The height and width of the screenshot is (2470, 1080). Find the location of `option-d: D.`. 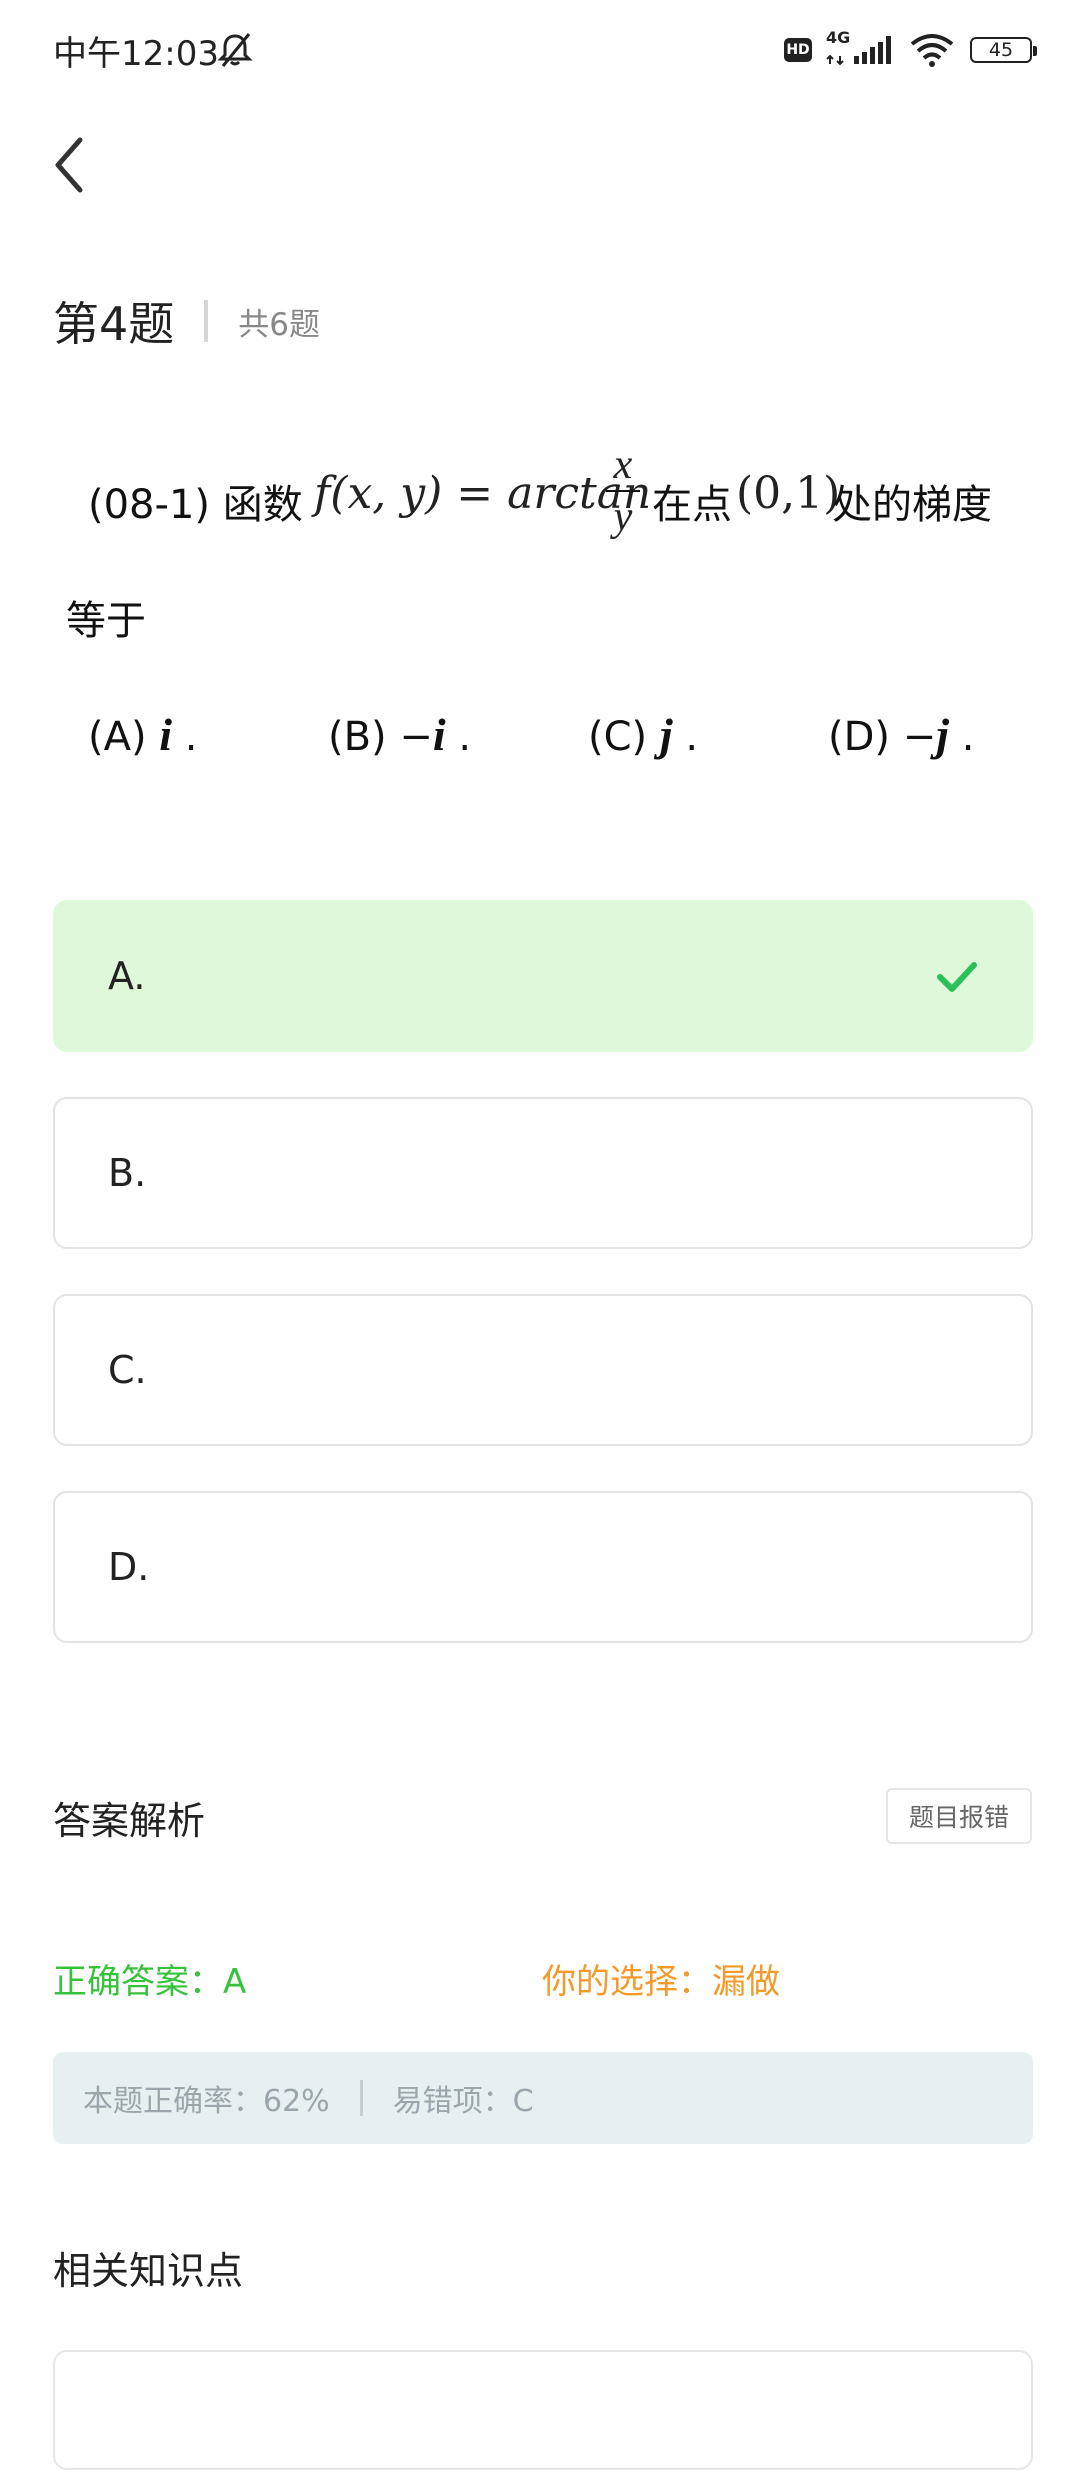

option-d: D. is located at coordinates (543, 1567).